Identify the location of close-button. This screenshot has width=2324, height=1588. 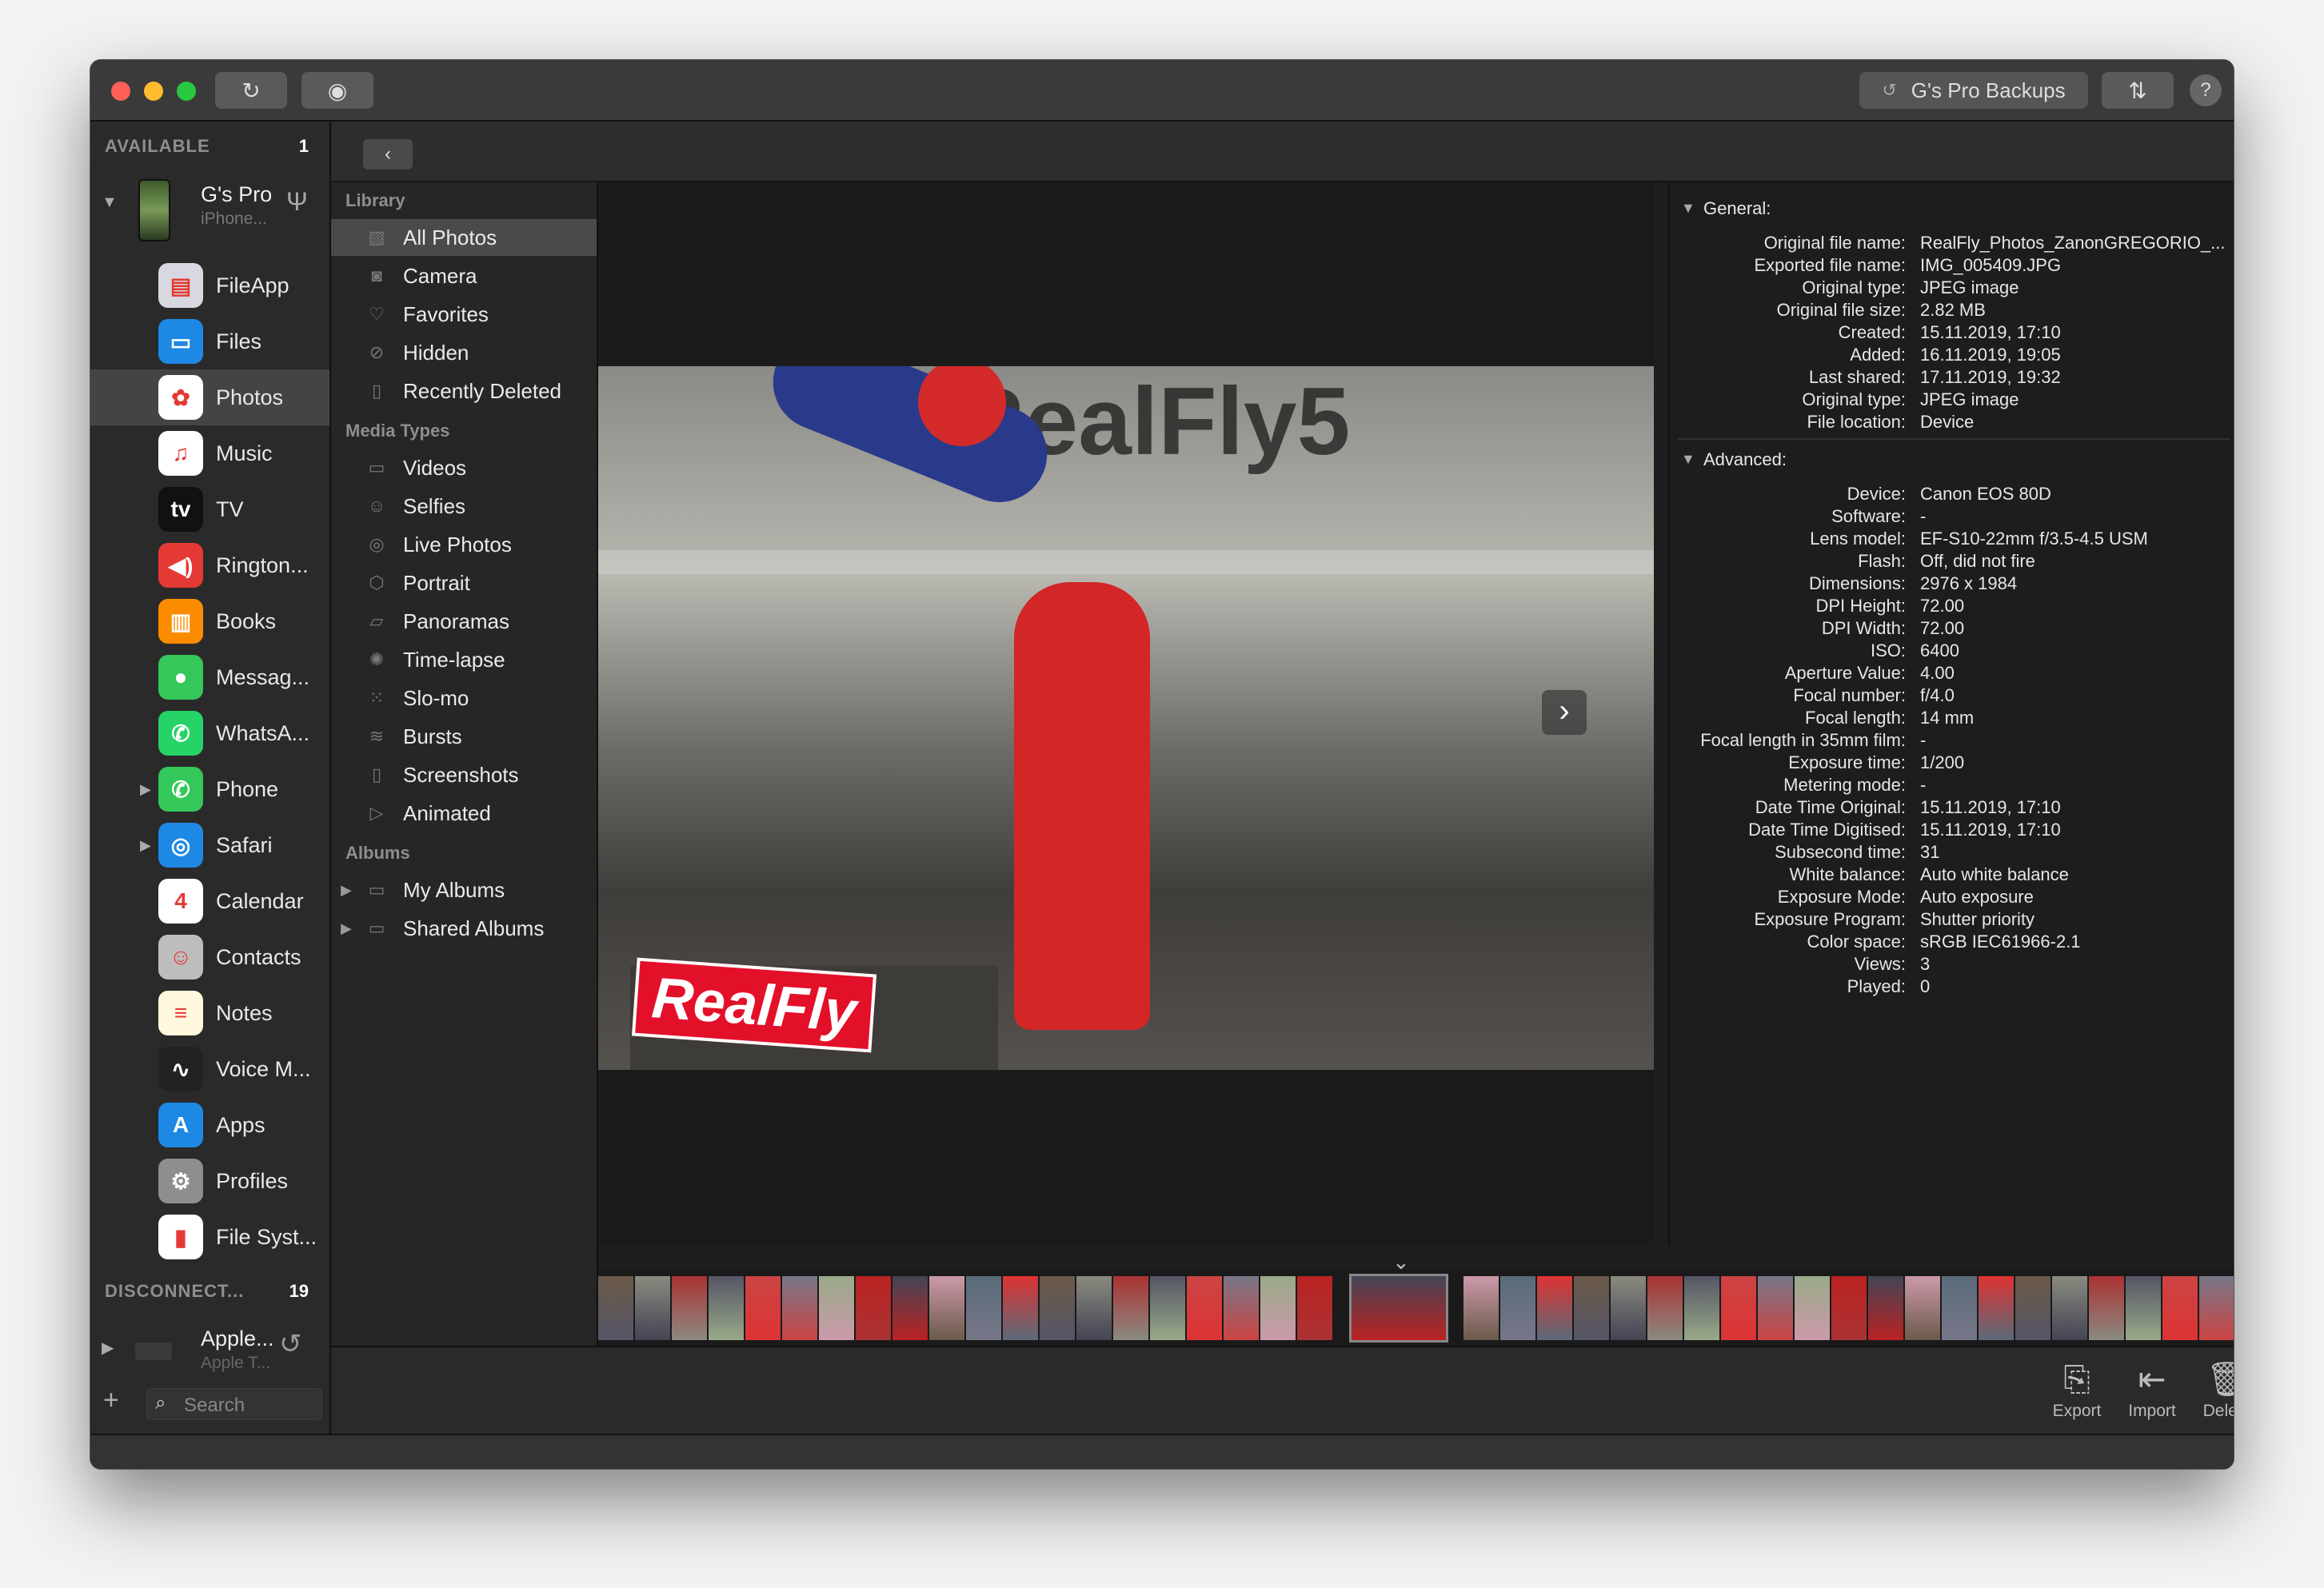
(120, 91).